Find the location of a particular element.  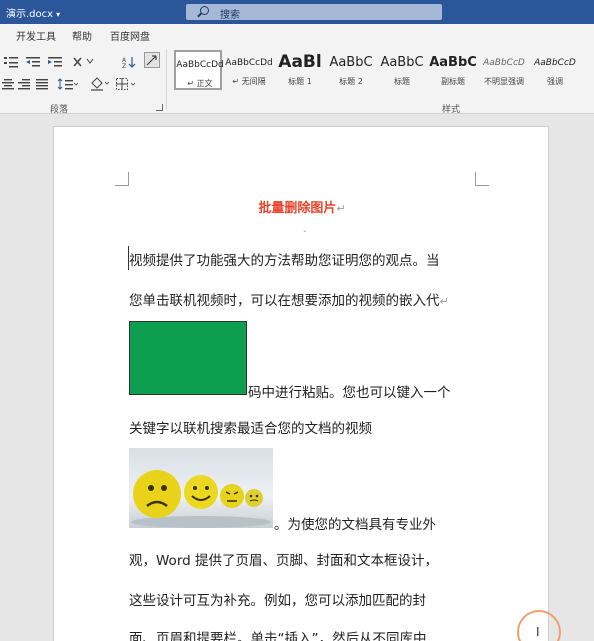

group-label-styles: 样式 is located at coordinates (451, 110).